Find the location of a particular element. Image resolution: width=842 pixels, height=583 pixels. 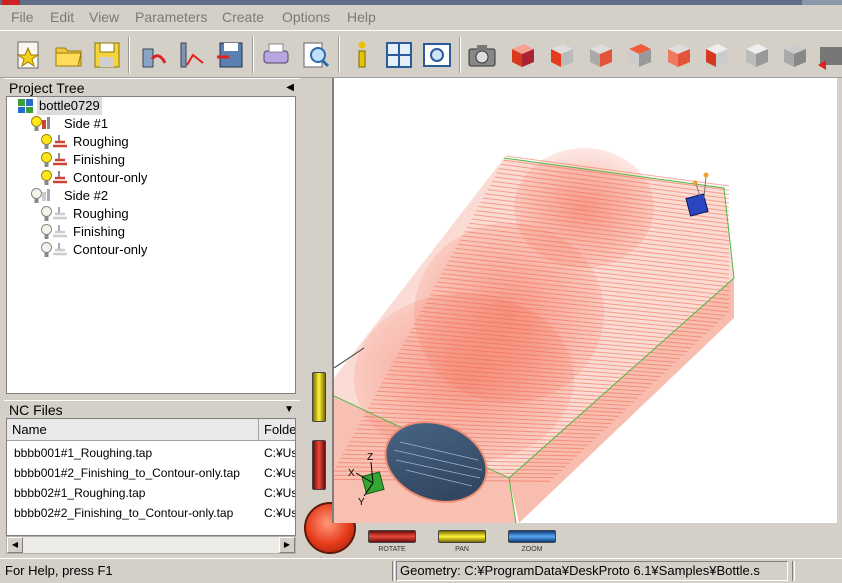

column-header-folder: Folde is located at coordinates (277, 430).